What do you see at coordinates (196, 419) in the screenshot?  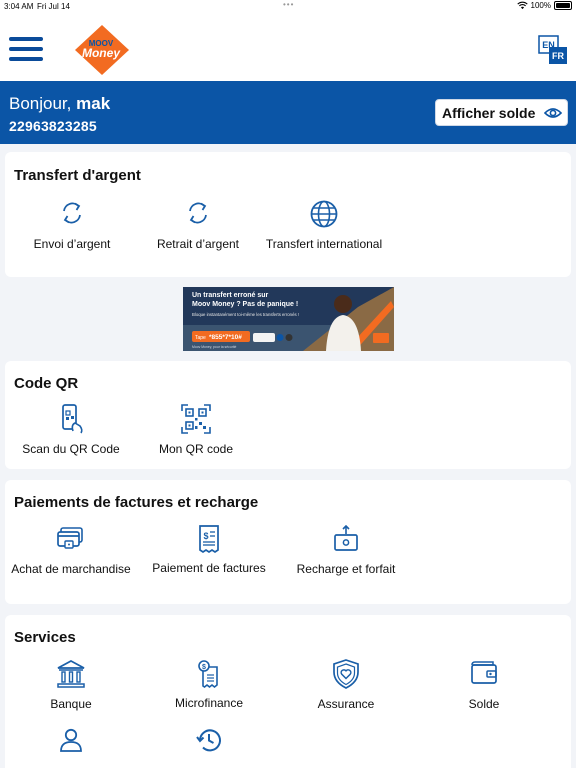 I see `qr-code-icon` at bounding box center [196, 419].